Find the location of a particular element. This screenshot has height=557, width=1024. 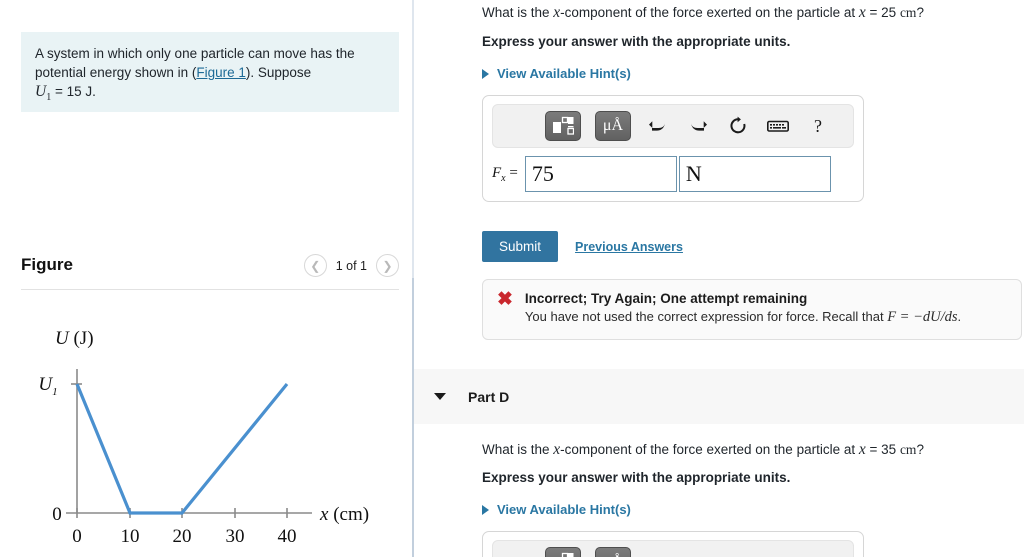

reset-circular-arrow-icon is located at coordinates (738, 126).